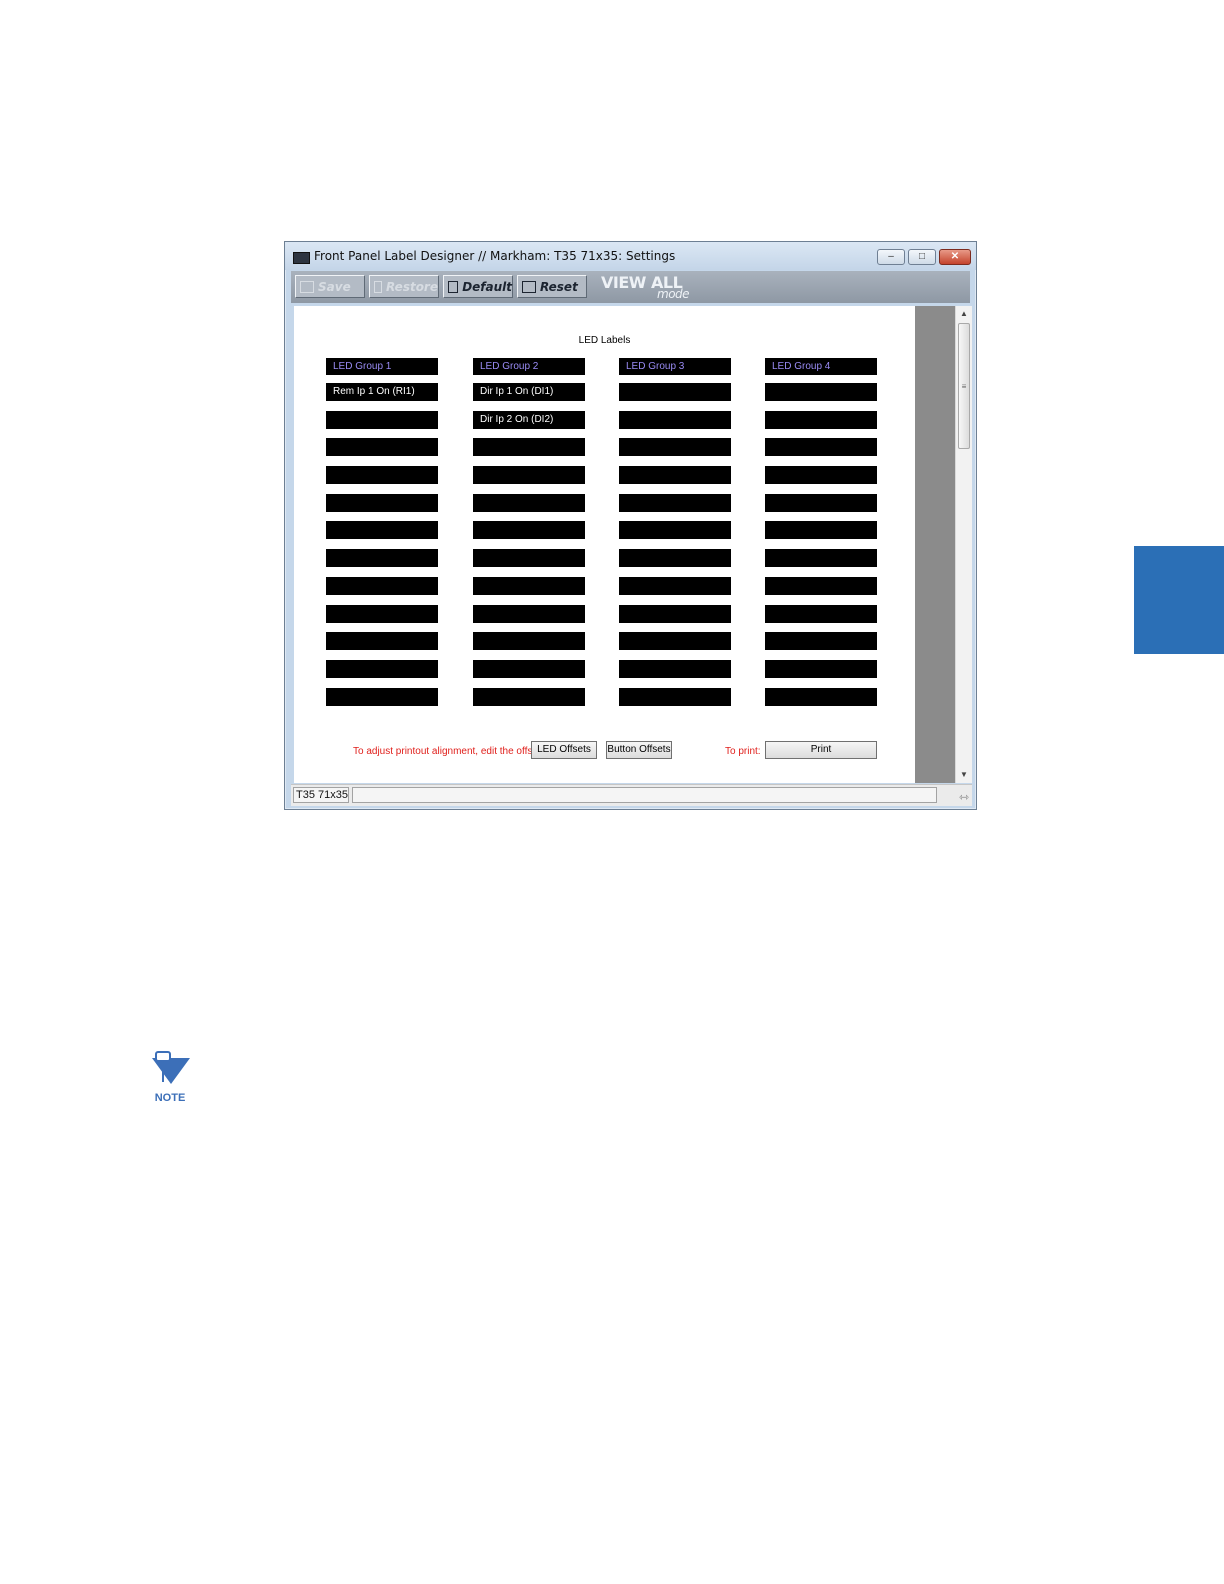  I want to click on reset-button: Reset, so click(552, 286).